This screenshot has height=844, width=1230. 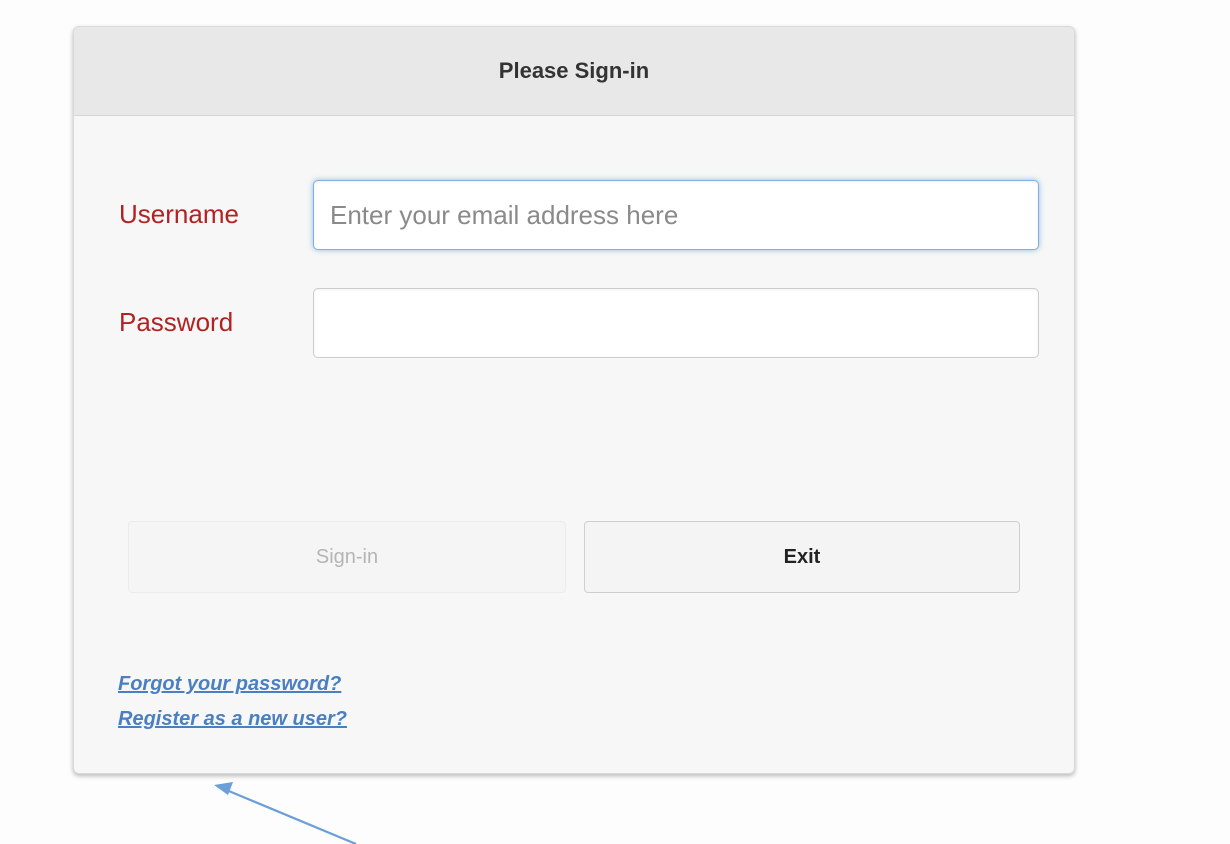 What do you see at coordinates (176, 322) in the screenshot?
I see `password-label: Password` at bounding box center [176, 322].